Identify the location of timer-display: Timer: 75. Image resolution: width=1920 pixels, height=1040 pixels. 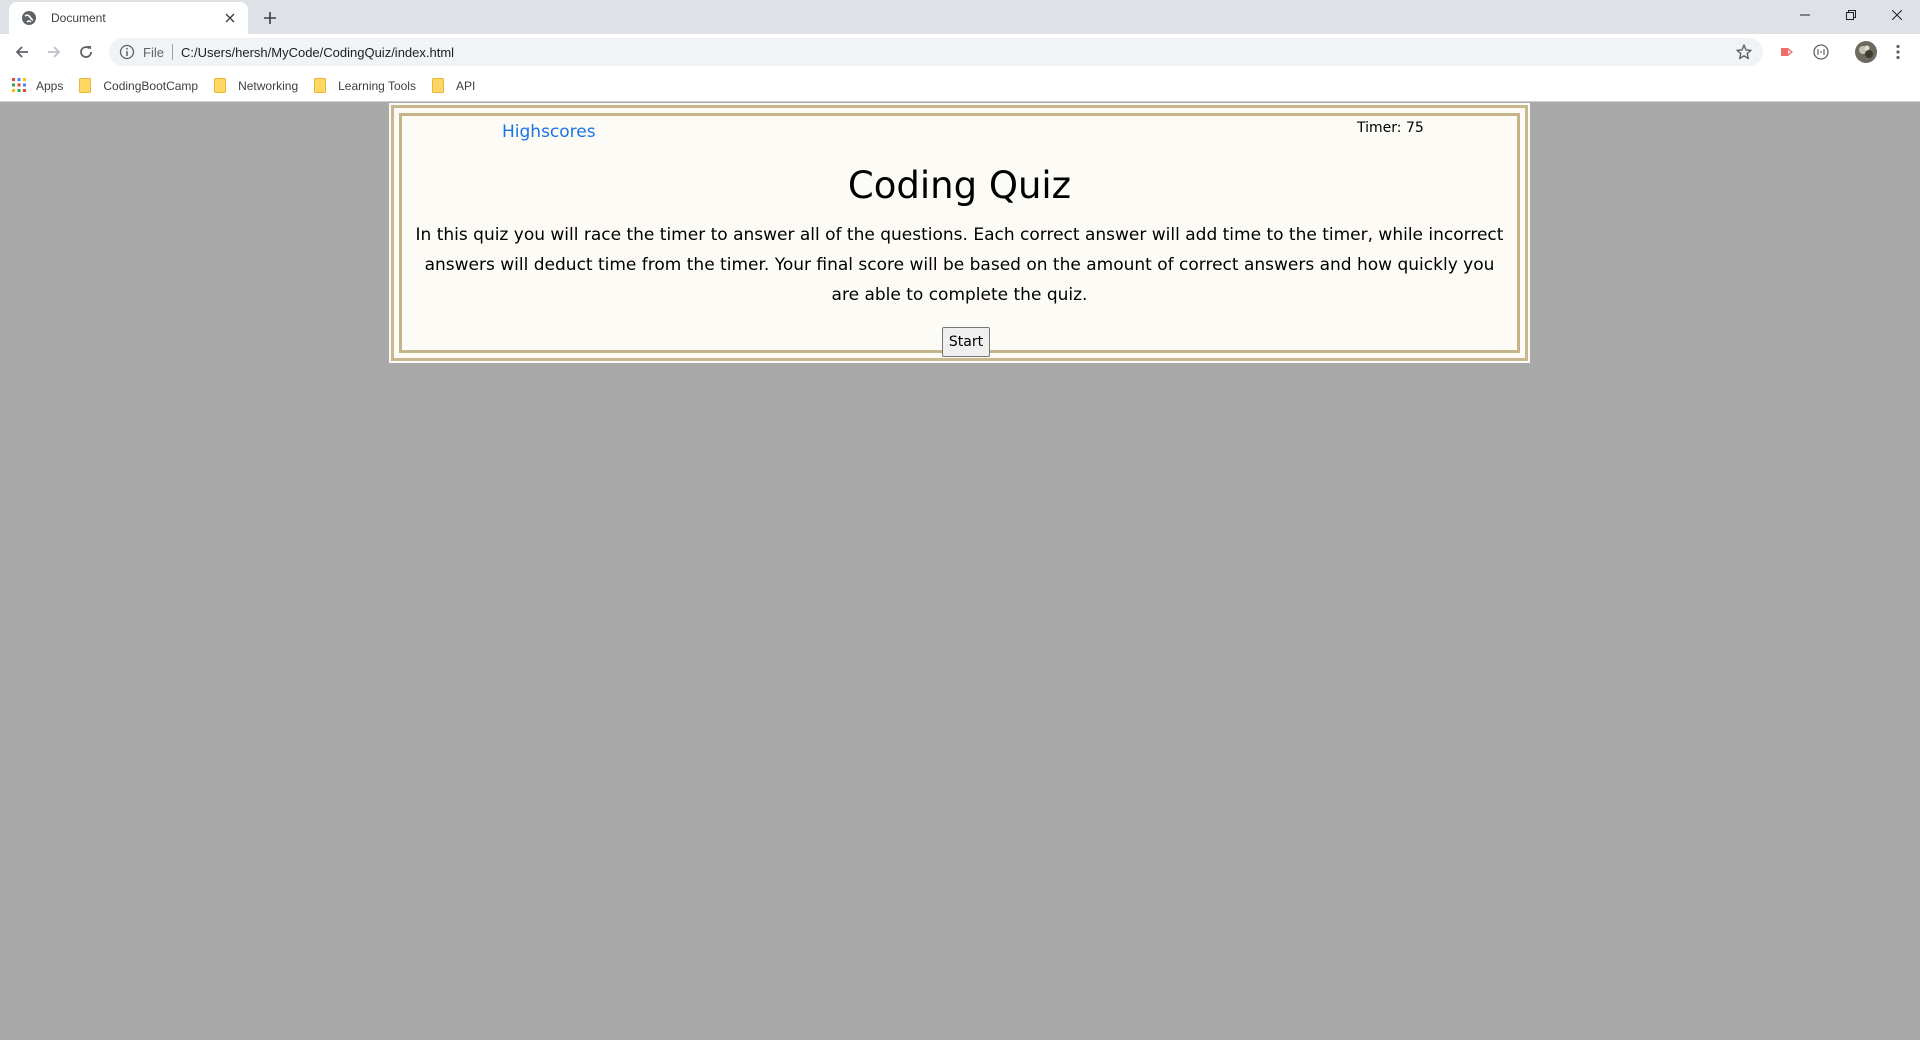
(1390, 128).